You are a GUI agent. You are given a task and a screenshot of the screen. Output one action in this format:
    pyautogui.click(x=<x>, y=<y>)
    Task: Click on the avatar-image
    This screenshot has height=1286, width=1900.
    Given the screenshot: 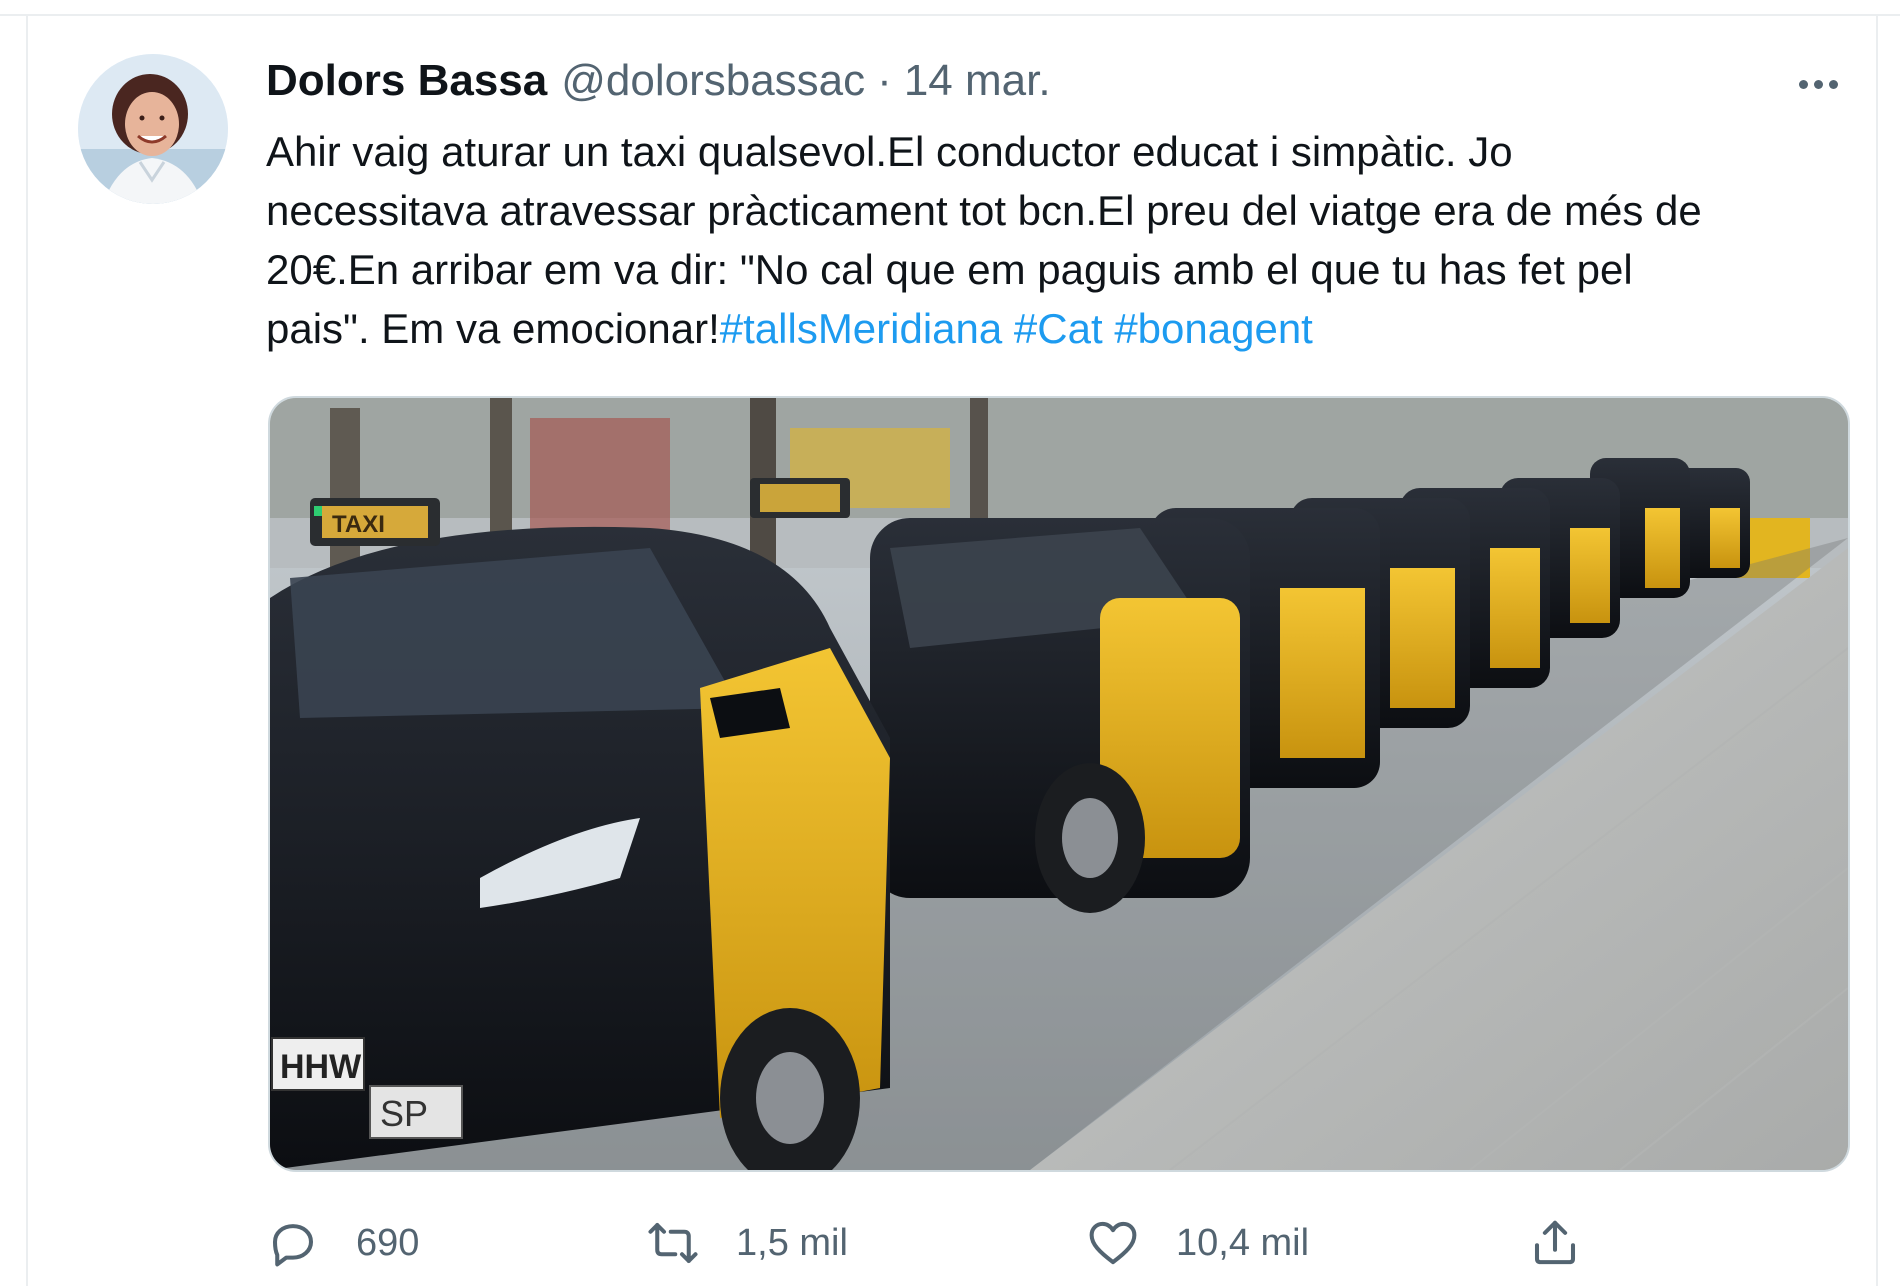 What is the action you would take?
    pyautogui.click(x=153, y=129)
    